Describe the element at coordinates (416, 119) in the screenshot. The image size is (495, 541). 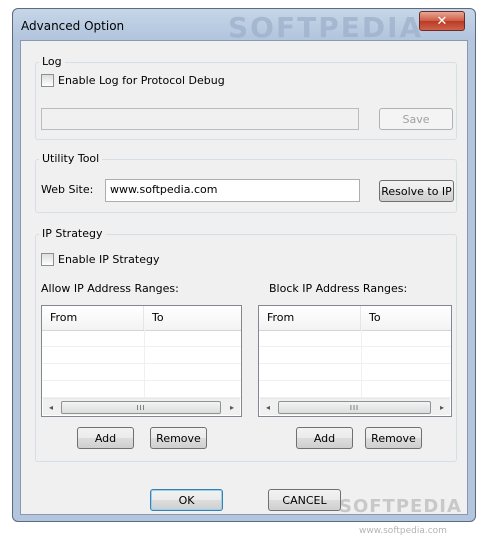
I see `save-button: Save` at that location.